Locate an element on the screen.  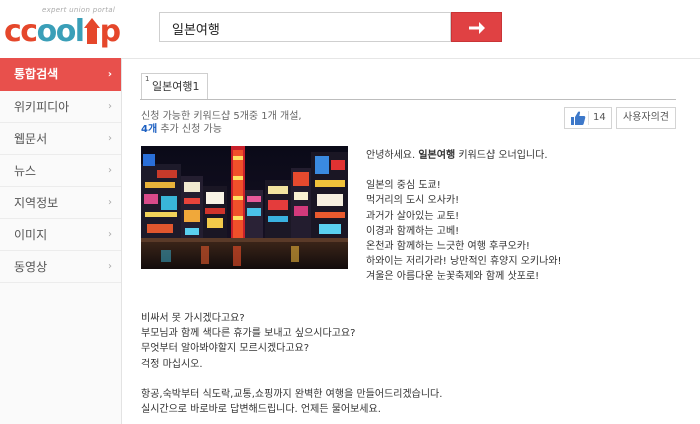
destination-line: 먹거리의 도시 오사카! is located at coordinates (413, 201).